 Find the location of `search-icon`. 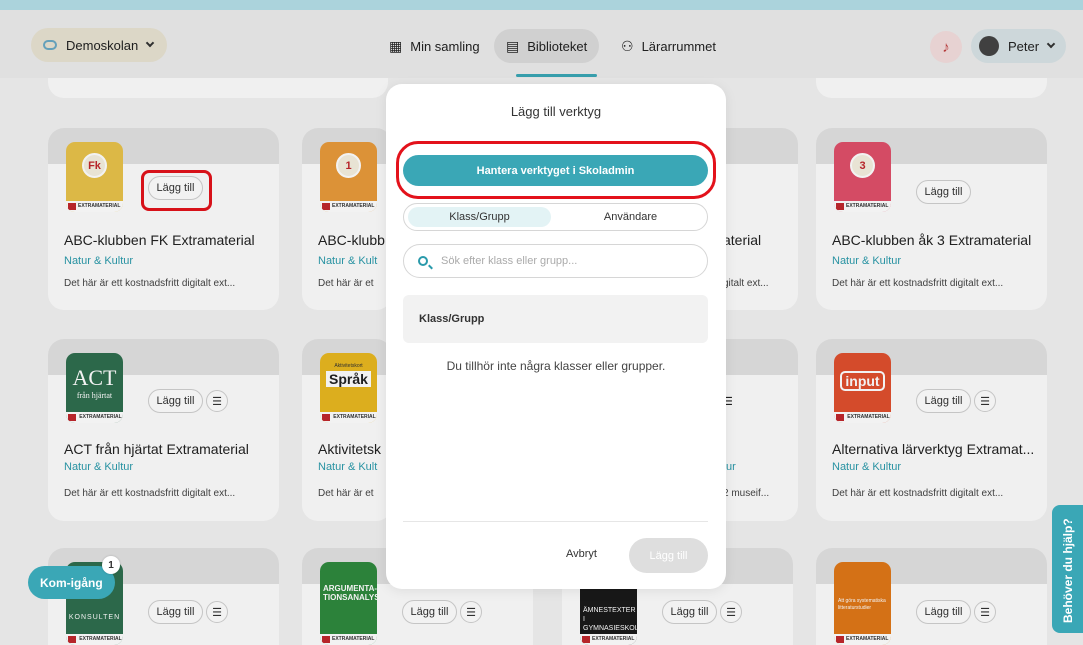

search-icon is located at coordinates (423, 261).